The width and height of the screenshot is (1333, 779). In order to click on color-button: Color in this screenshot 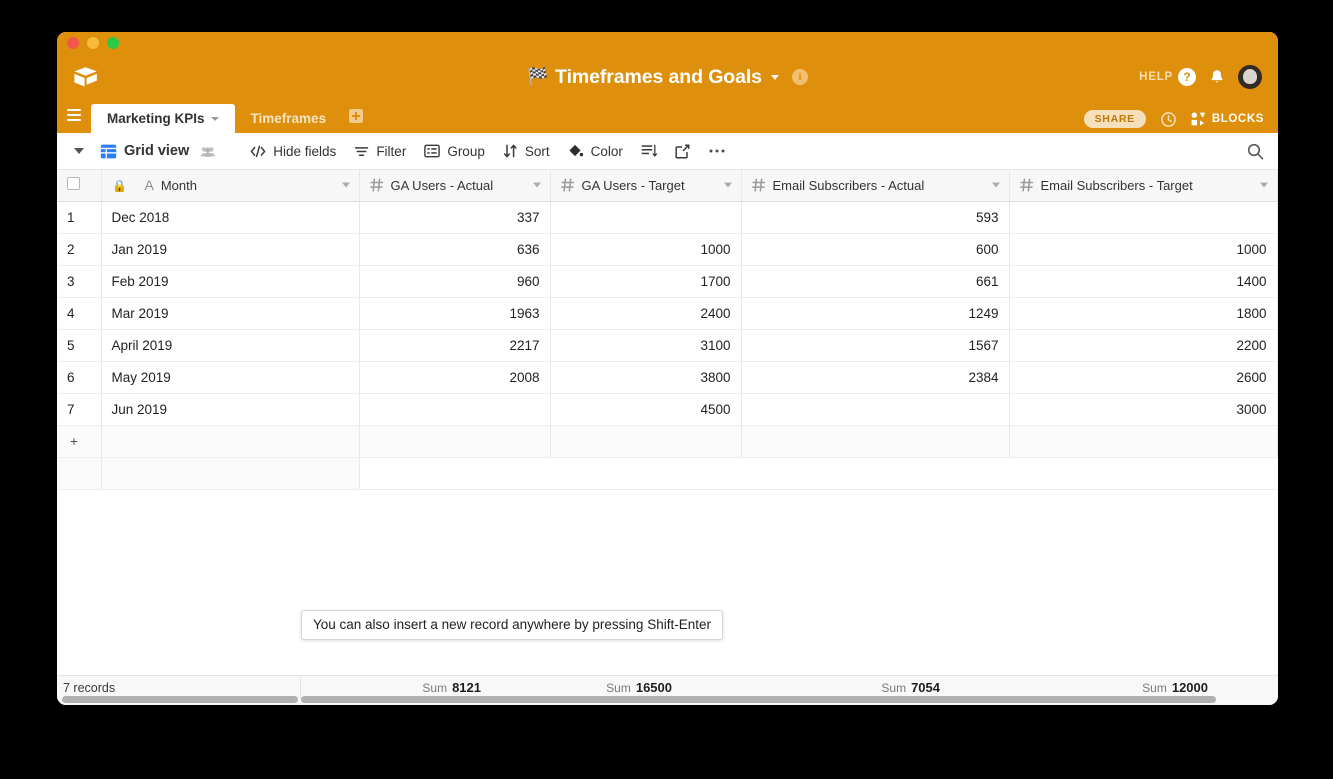, I will do `click(595, 151)`.